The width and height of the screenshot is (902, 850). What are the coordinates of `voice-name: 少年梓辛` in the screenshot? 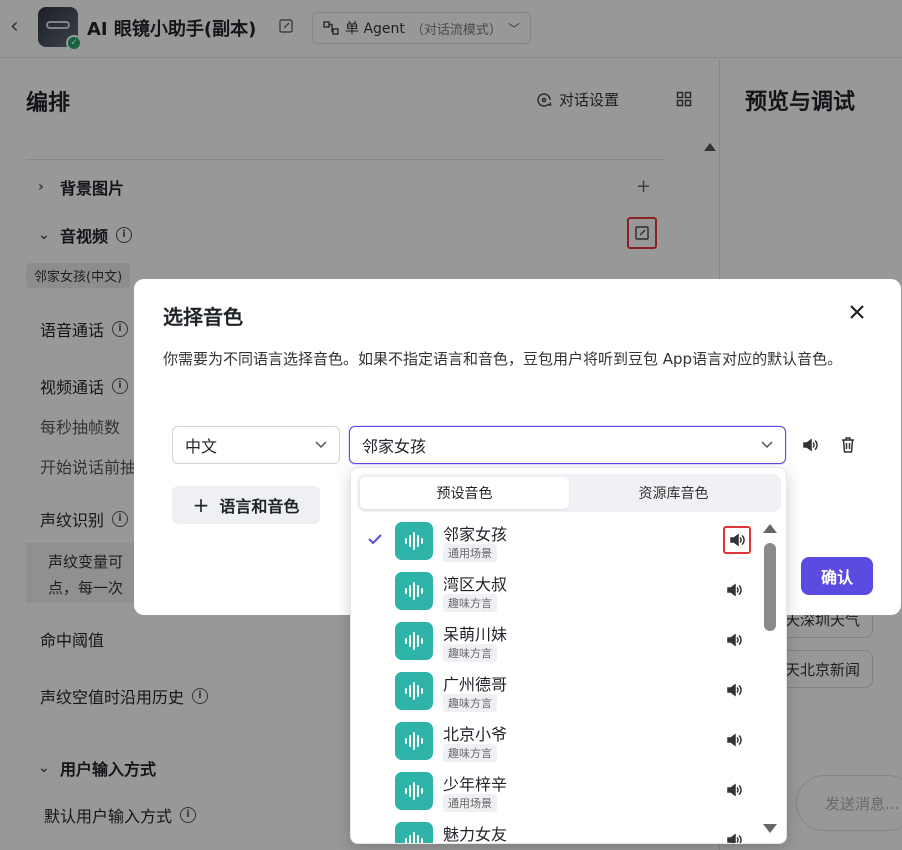 It's located at (475, 784).